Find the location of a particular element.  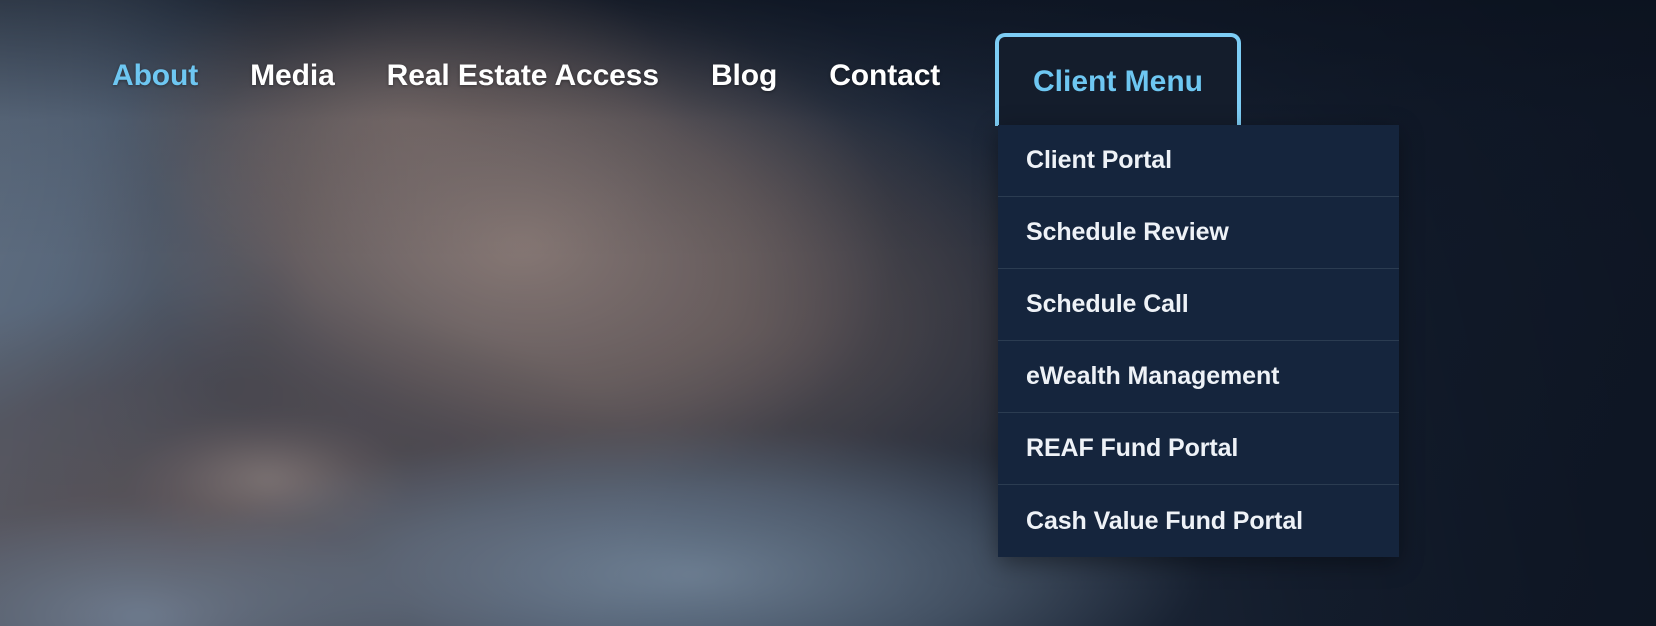

dropdown-item-schedule-call: Schedule Call is located at coordinates (1198, 305).